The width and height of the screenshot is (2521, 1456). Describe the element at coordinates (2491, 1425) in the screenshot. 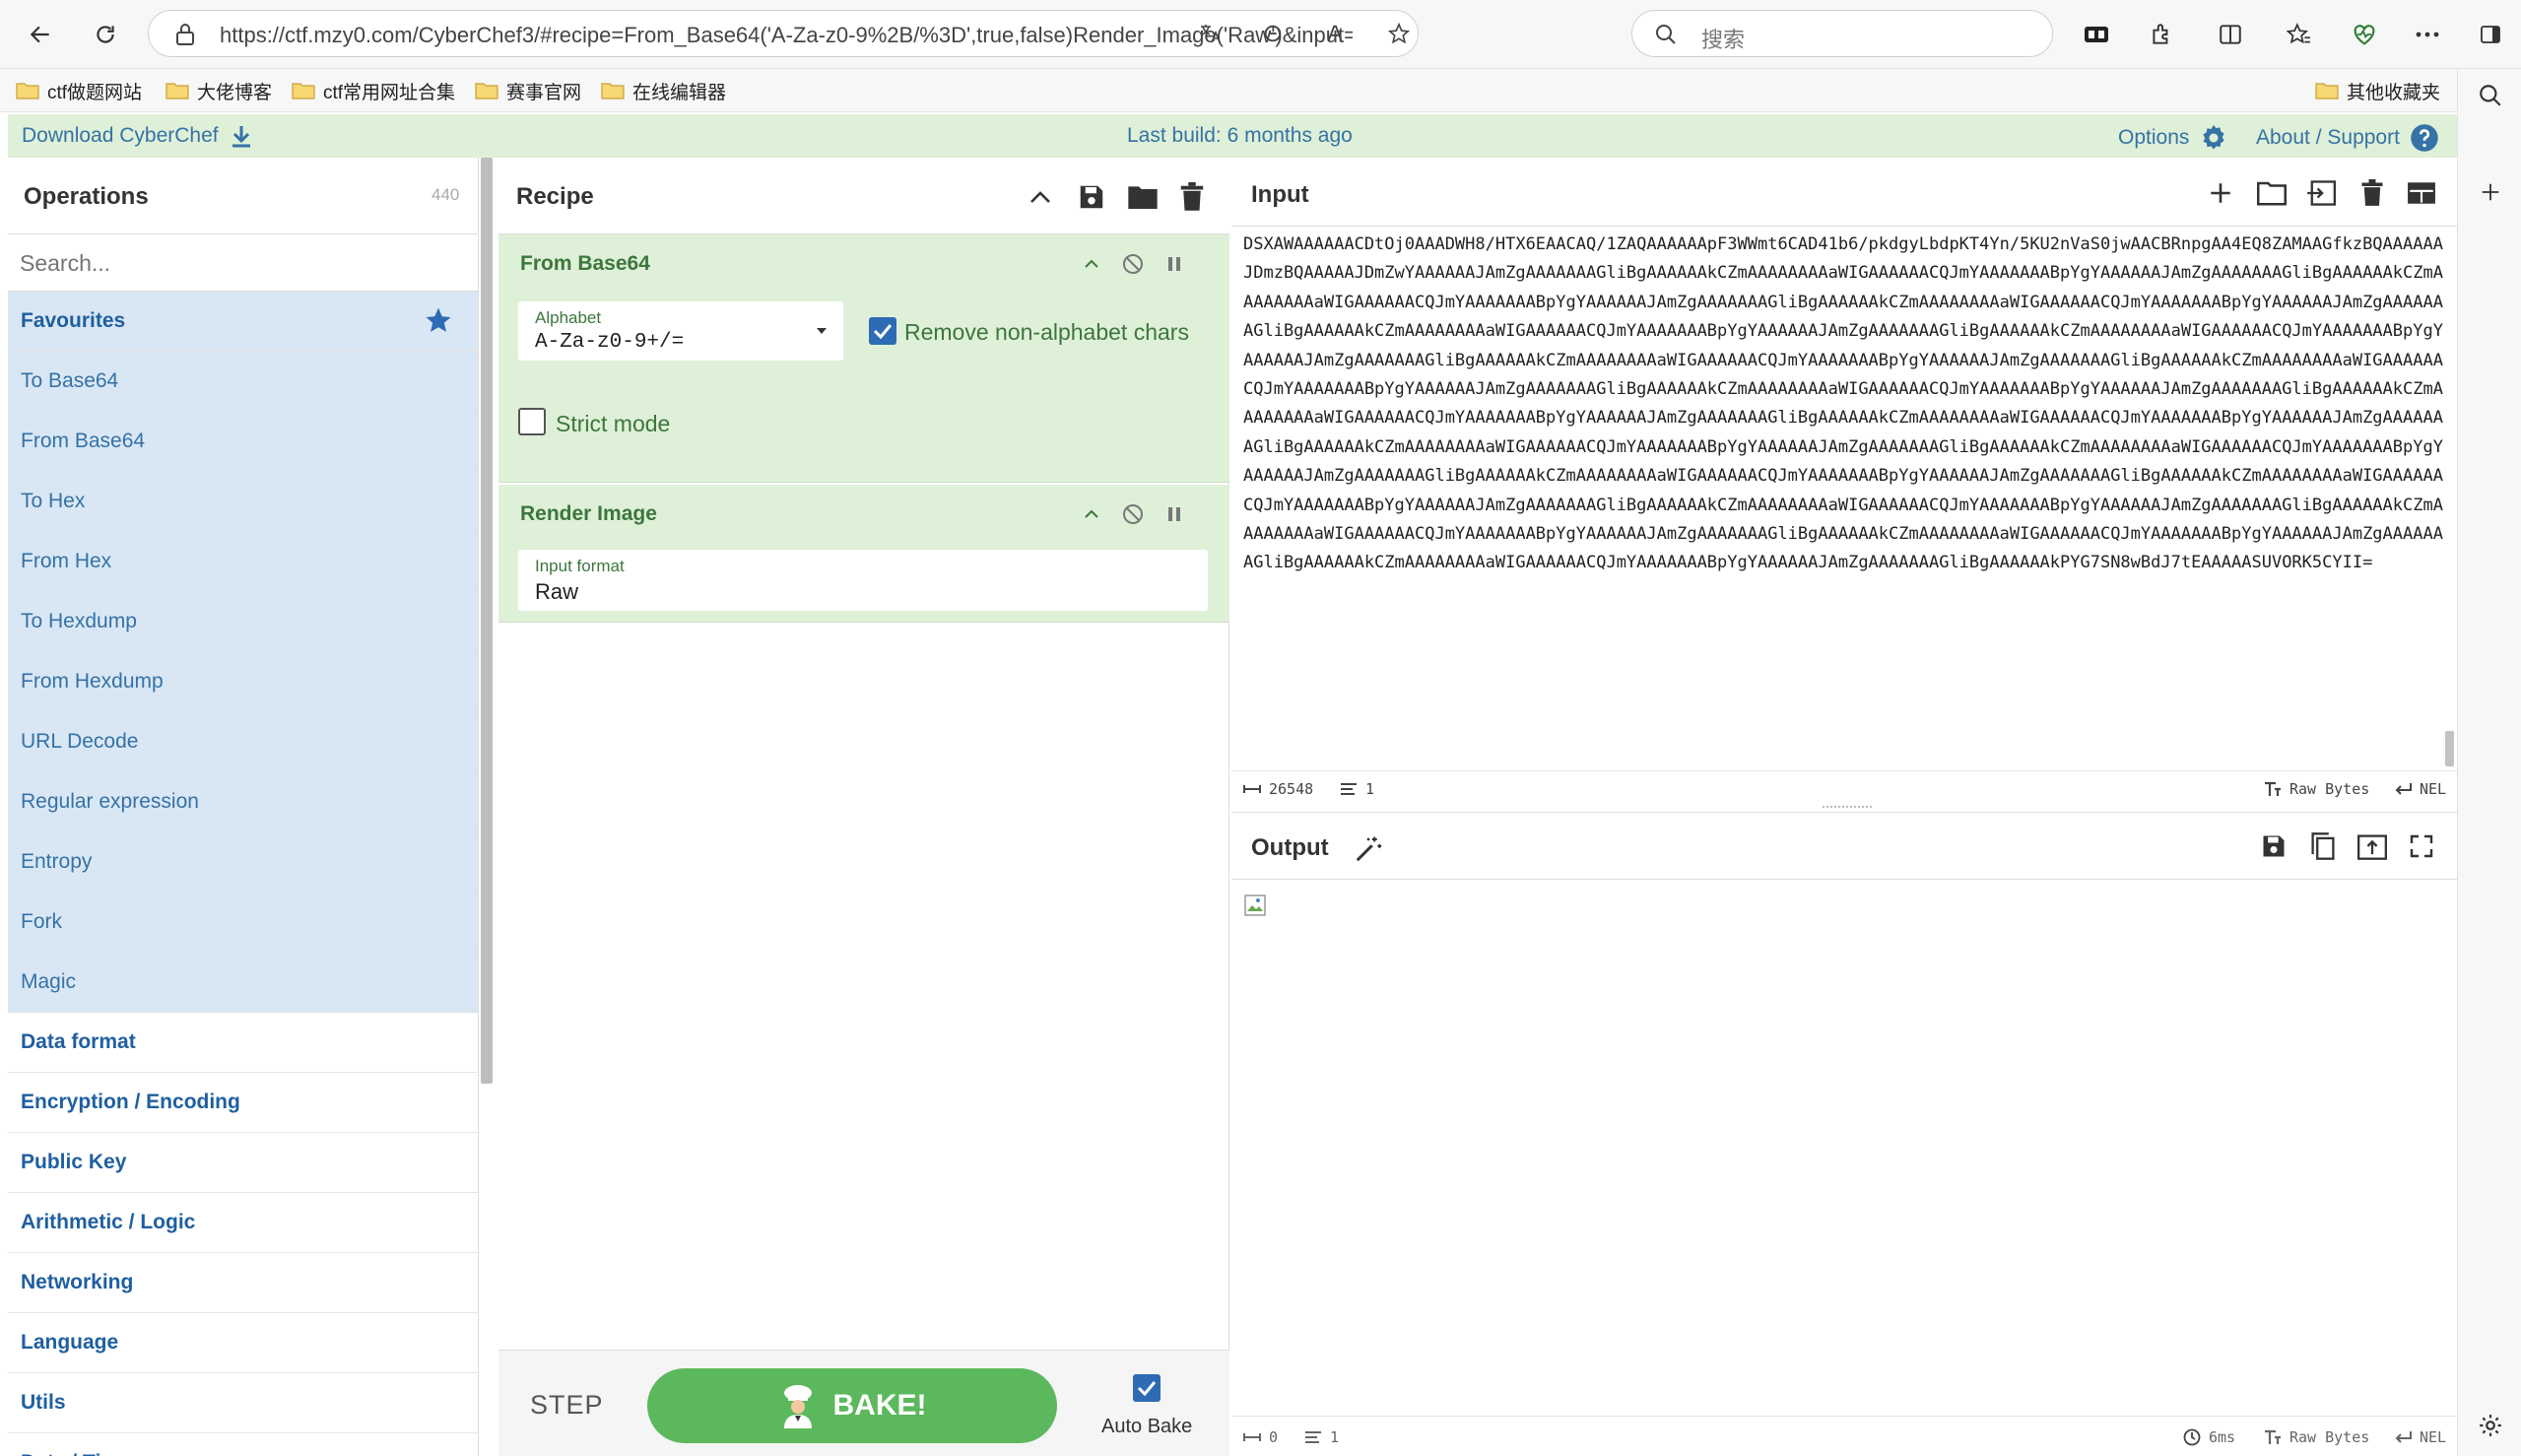

I see `gear-icon` at that location.